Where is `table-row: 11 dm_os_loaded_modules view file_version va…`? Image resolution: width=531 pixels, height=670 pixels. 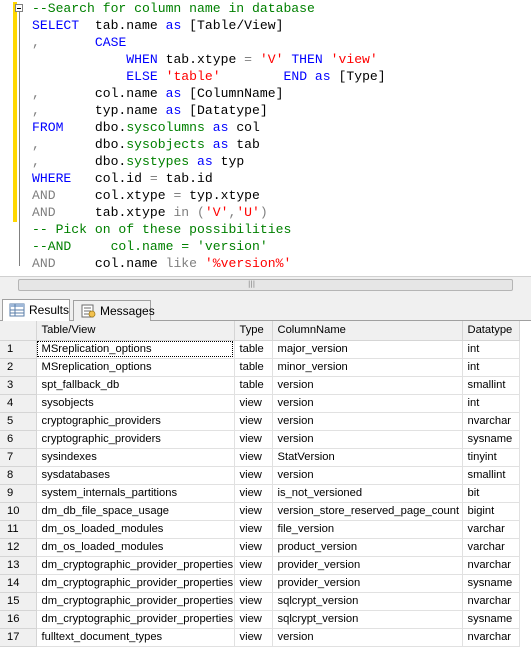
table-row: 11 dm_os_loaded_modules view file_version va… is located at coordinates (260, 529).